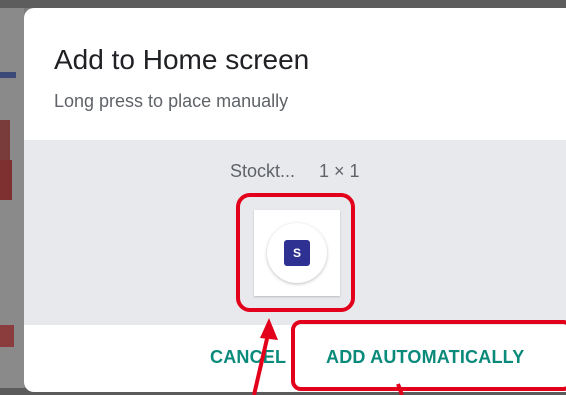 The image size is (566, 395). What do you see at coordinates (265, 356) in the screenshot?
I see `arrow-icon` at bounding box center [265, 356].